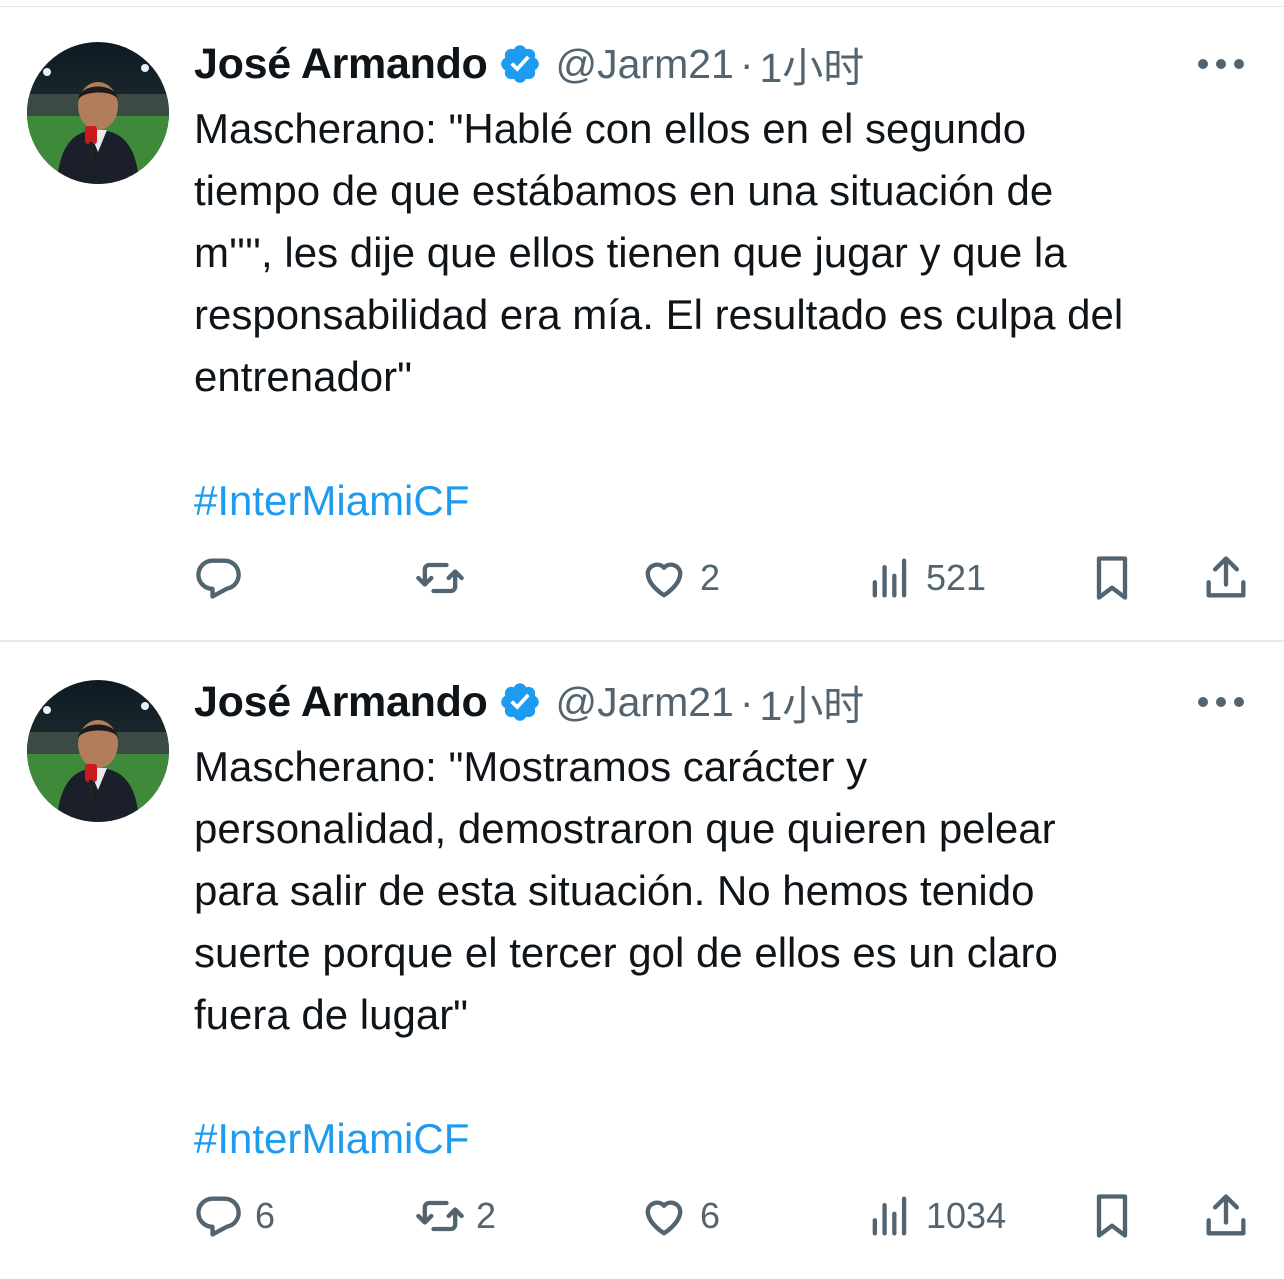  I want to click on action-bar: 2 521, so click(642, 578).